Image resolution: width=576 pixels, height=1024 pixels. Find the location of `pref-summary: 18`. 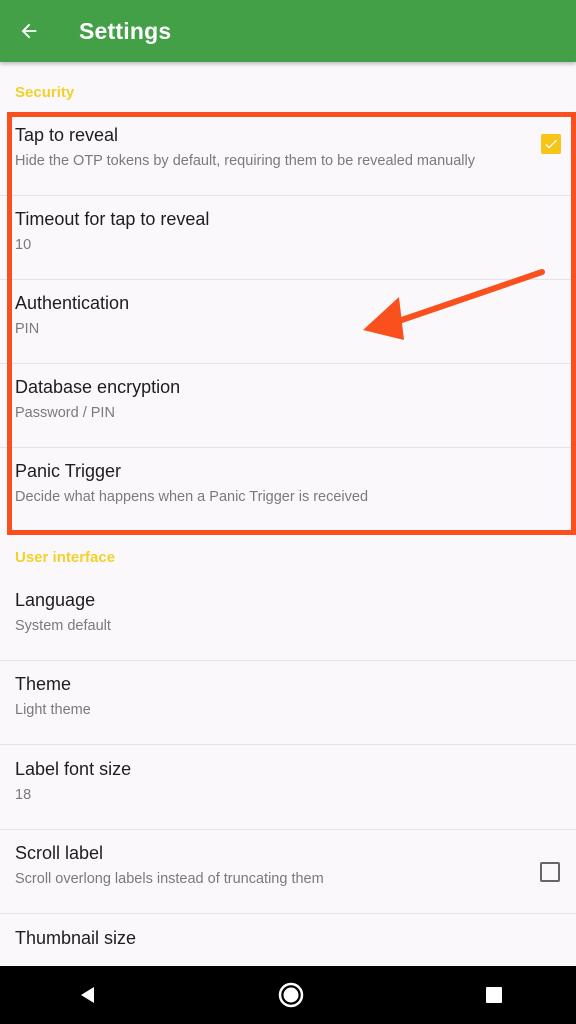

pref-summary: 18 is located at coordinates (23, 795).